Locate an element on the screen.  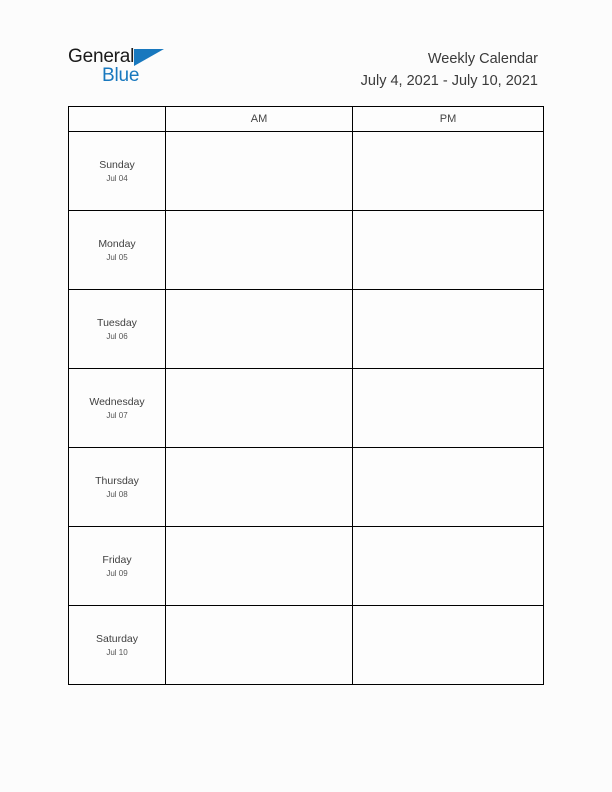
table-row: Wednesday Jul 07 is located at coordinates (306, 408).